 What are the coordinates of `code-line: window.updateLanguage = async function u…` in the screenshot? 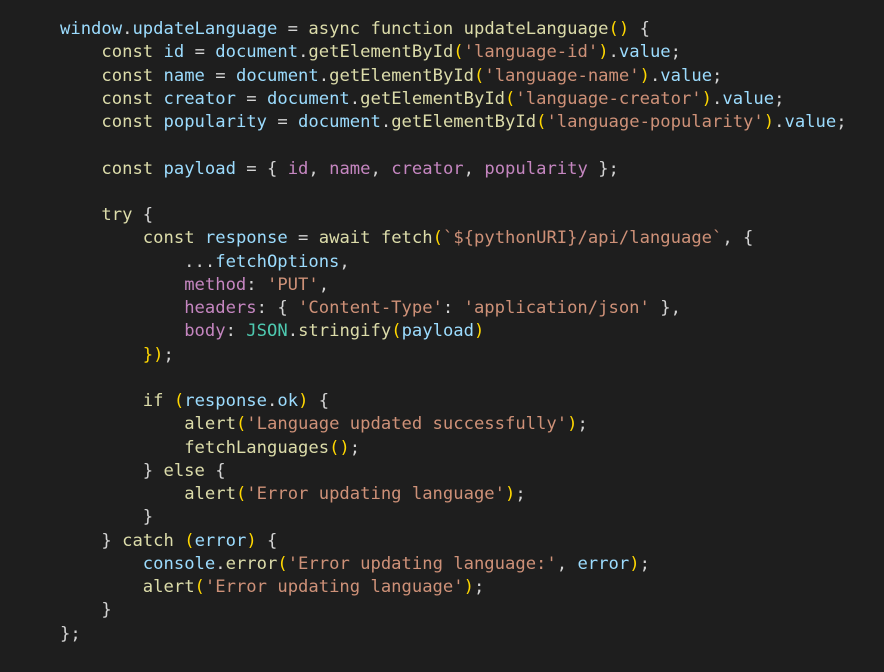 It's located at (453, 29).